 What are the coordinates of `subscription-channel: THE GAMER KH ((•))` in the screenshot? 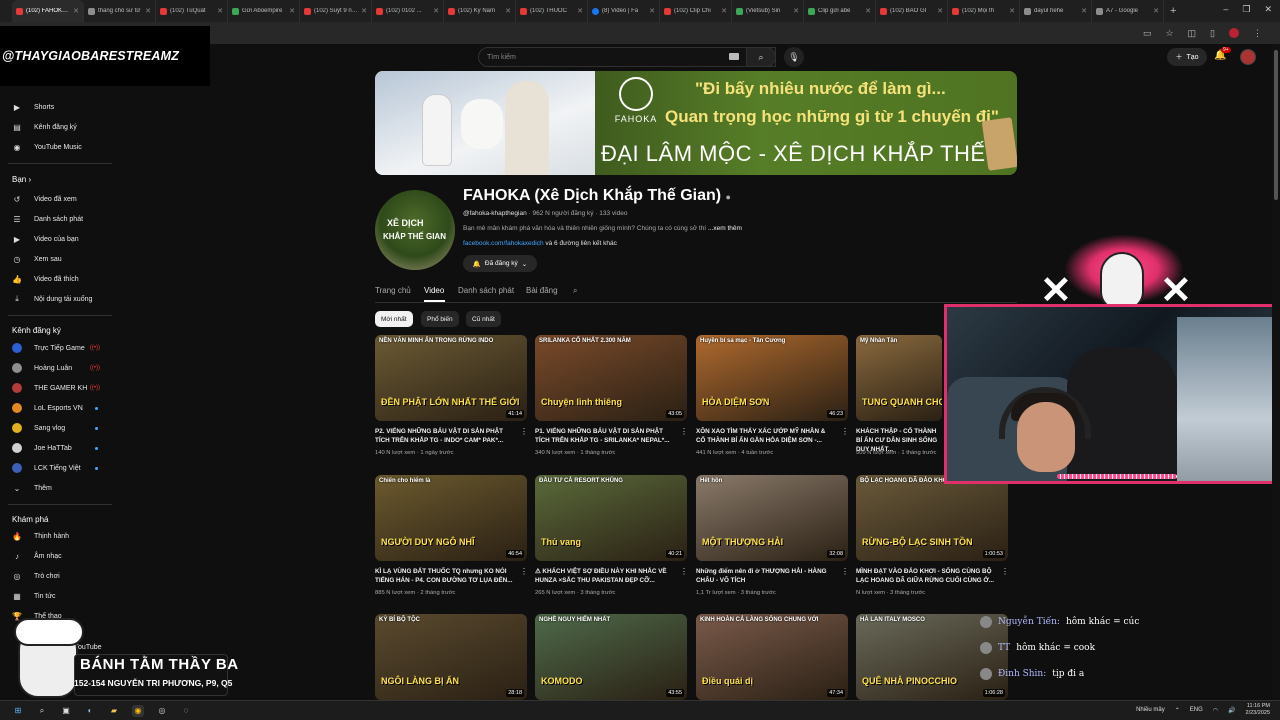 It's located at (62, 388).